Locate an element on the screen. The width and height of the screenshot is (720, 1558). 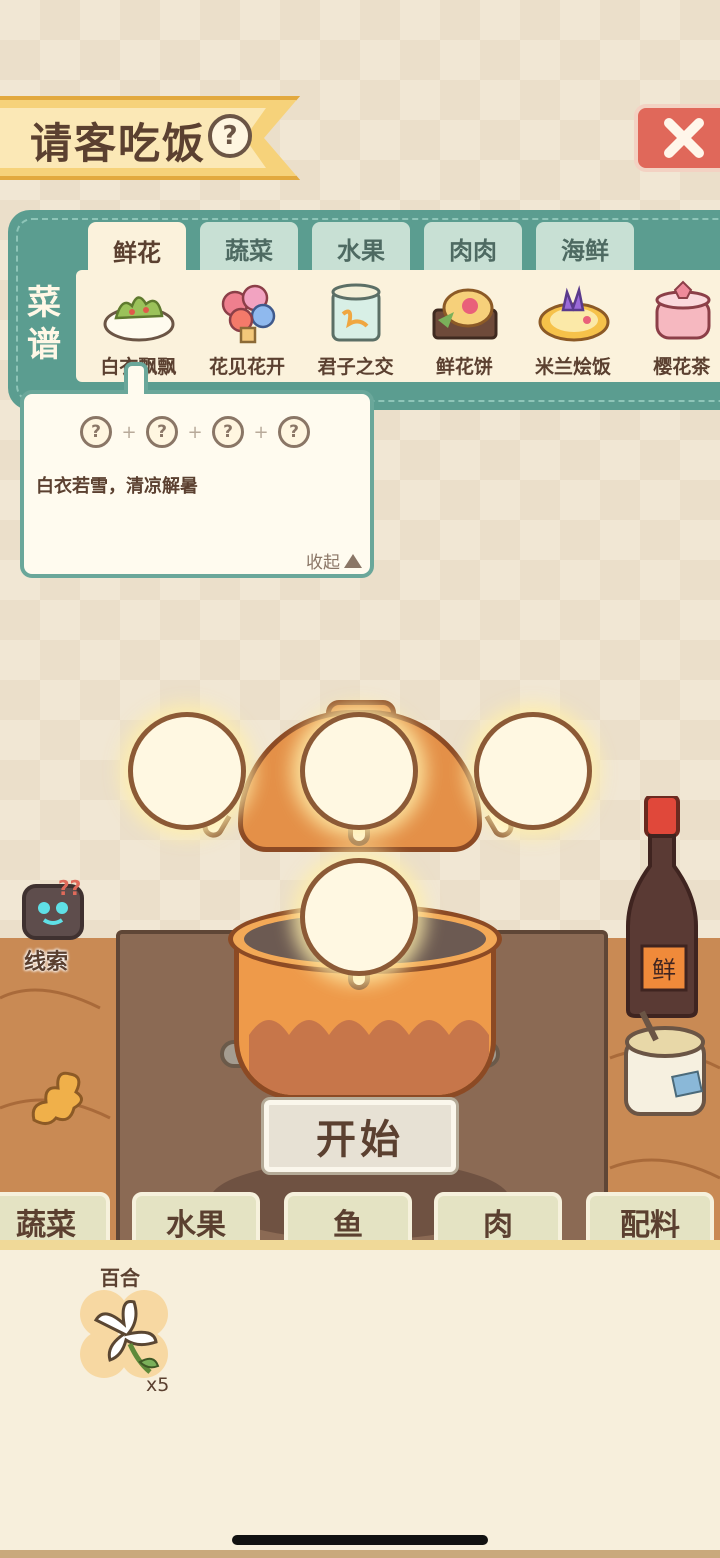
dish-item: 米兰烩饭 is located at coordinates (573, 326).